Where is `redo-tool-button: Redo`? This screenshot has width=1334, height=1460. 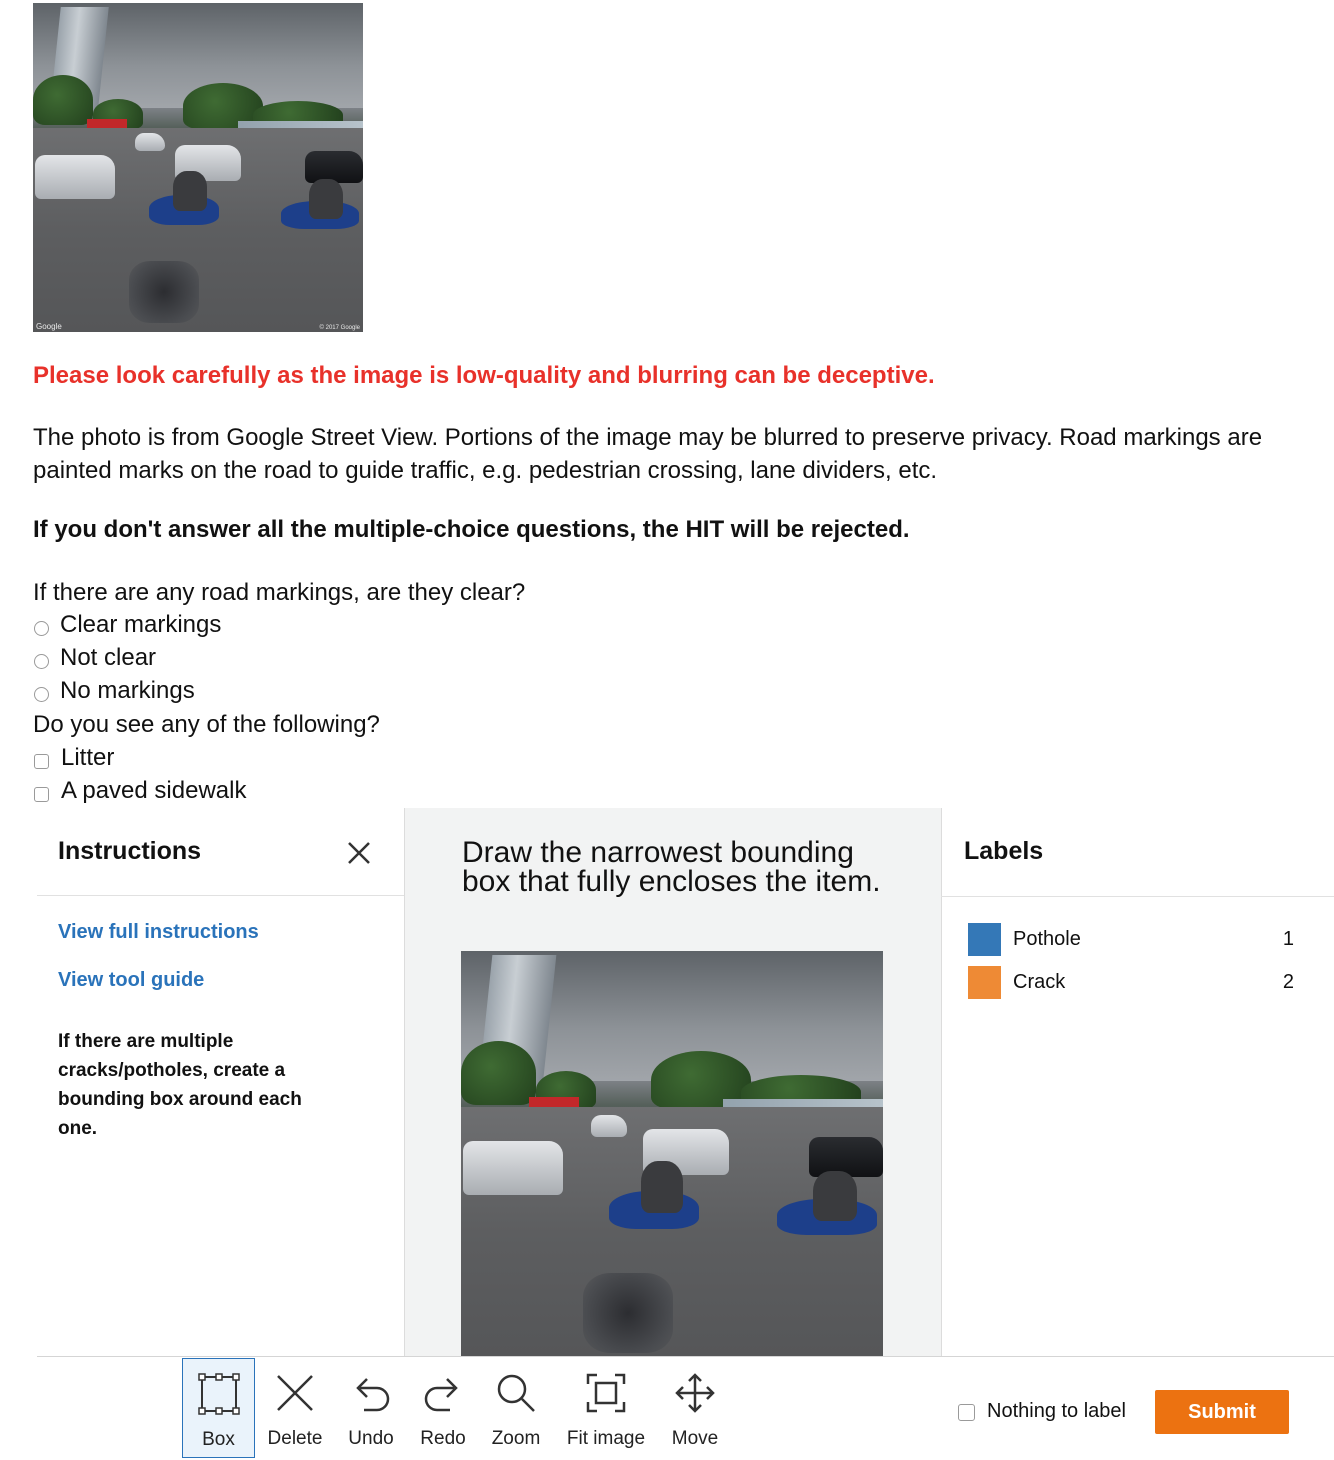 redo-tool-button: Redo is located at coordinates (443, 1408).